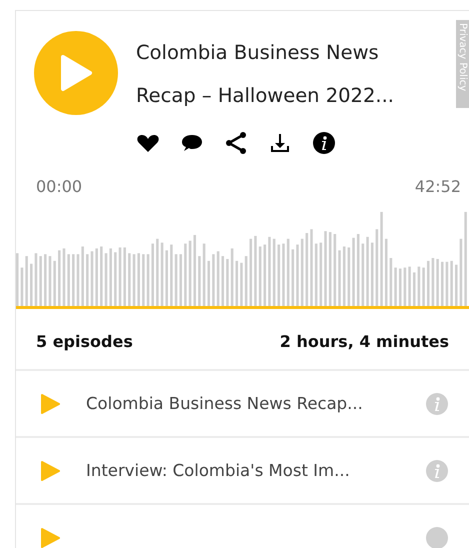 This screenshot has height=548, width=469. I want to click on download-icon, so click(280, 143).